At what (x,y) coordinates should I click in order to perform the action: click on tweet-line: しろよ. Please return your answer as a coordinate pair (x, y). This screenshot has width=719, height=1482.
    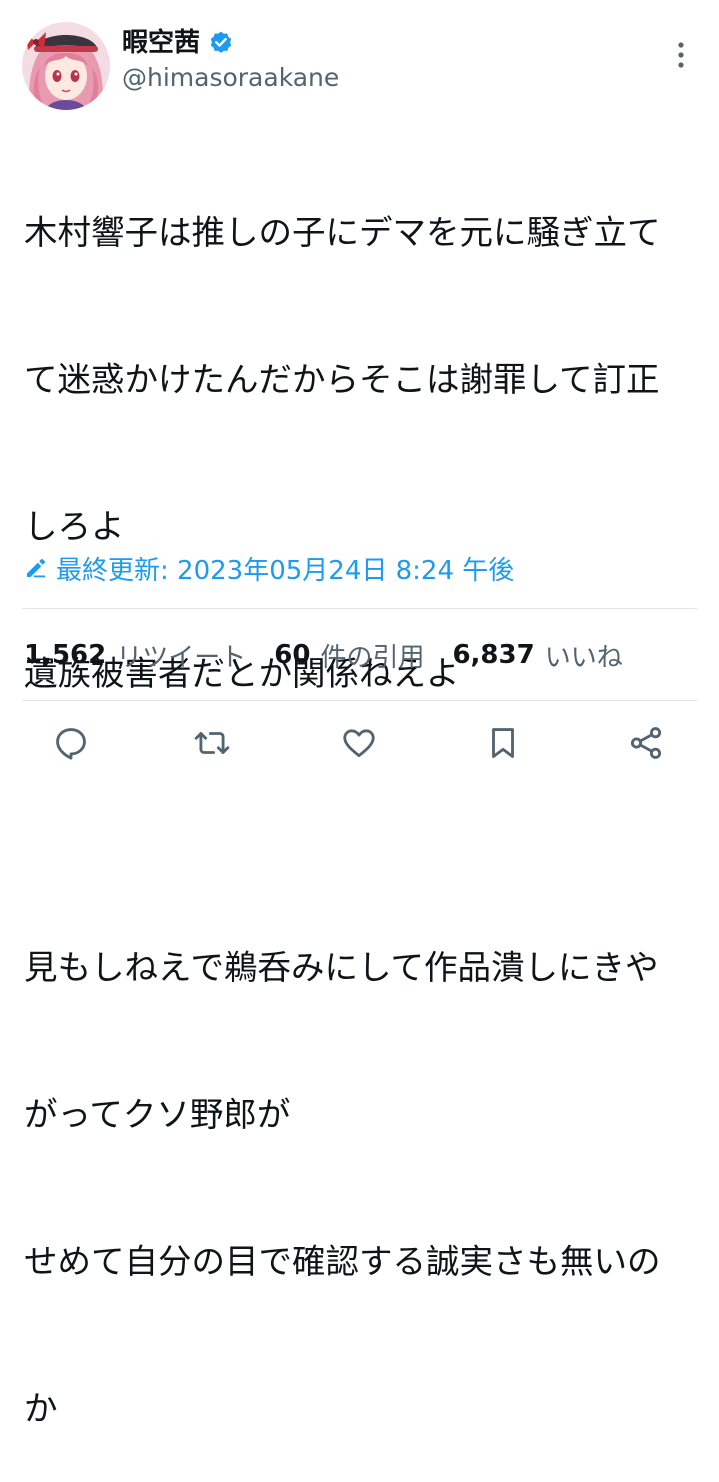
    Looking at the image, I should click on (74, 526).